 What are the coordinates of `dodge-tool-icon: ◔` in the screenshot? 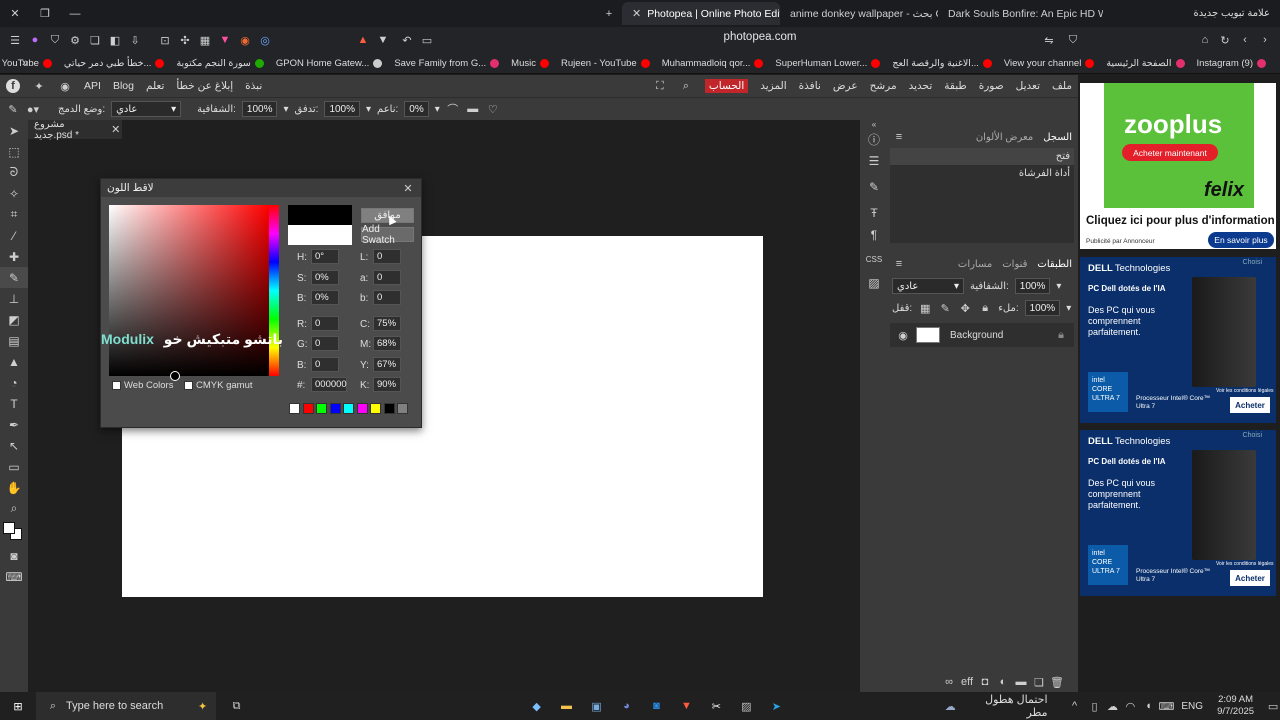 It's located at (14, 382).